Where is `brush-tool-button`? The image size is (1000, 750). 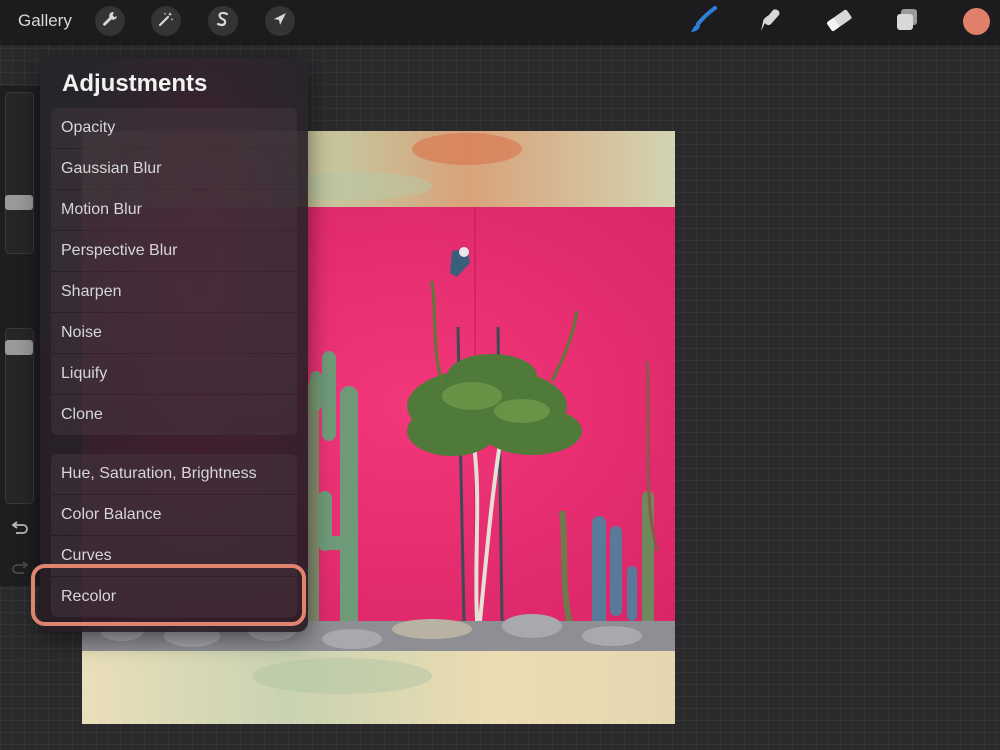 brush-tool-button is located at coordinates (703, 22).